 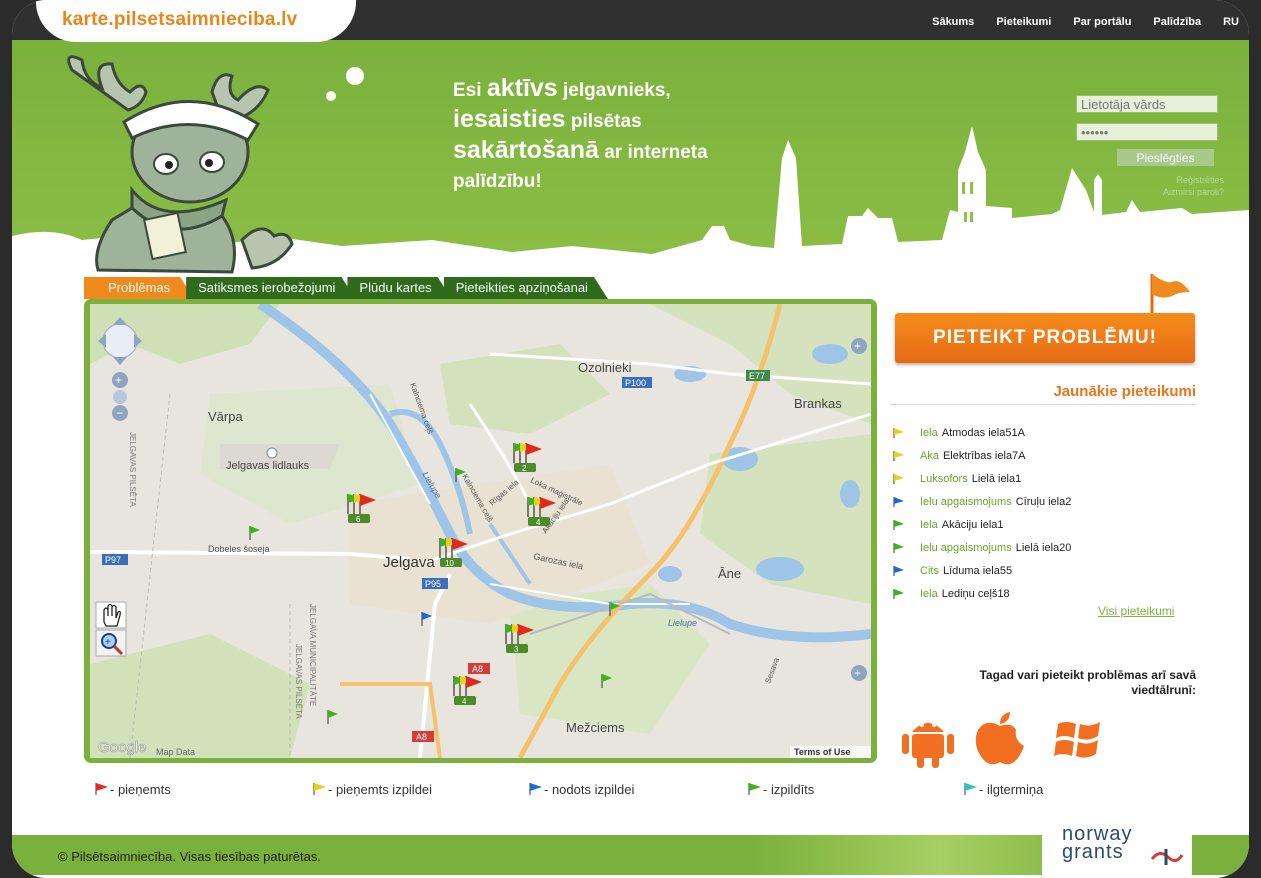 I want to click on svg-text: E77, so click(x=757, y=376).